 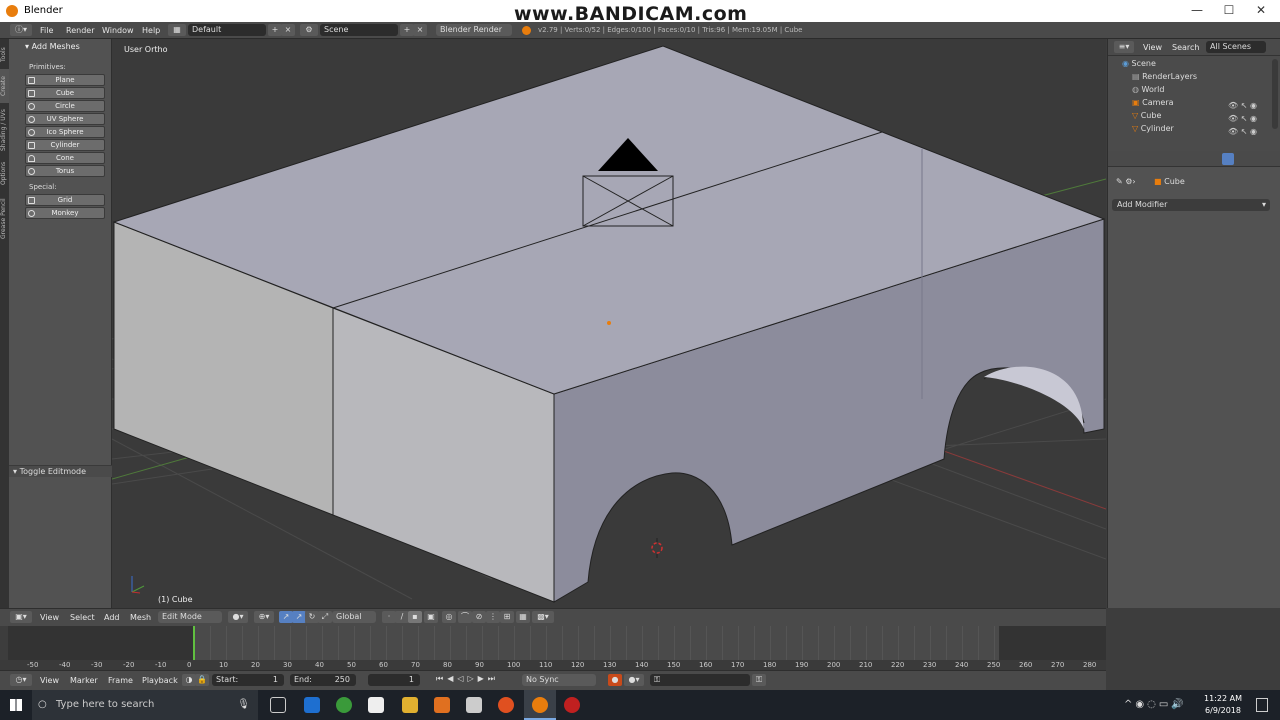 I want to click on taskbar-search: ○ Type here to search 🎙, so click(x=145, y=705).